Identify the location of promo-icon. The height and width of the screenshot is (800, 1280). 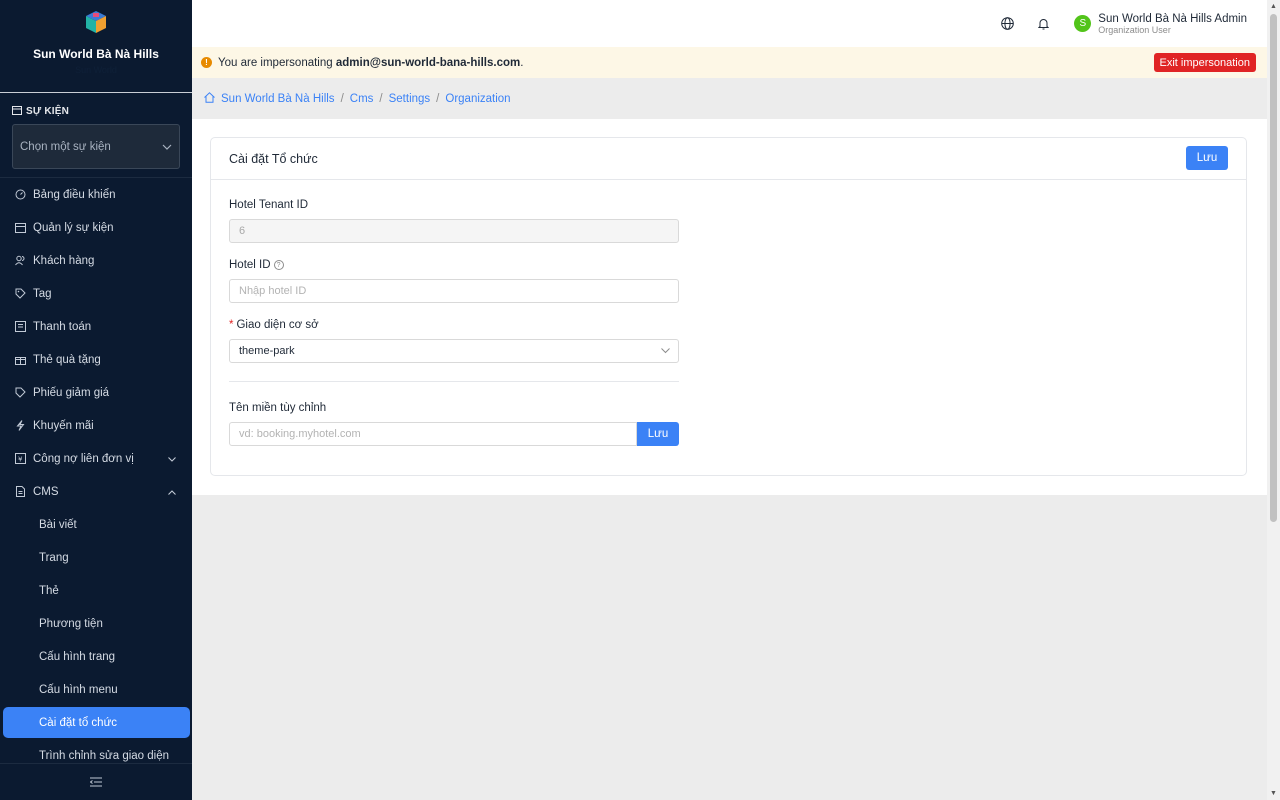
(20, 425).